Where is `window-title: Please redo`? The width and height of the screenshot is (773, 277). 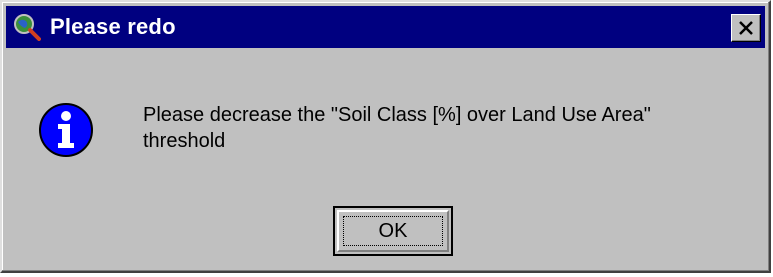 window-title: Please redo is located at coordinates (113, 26).